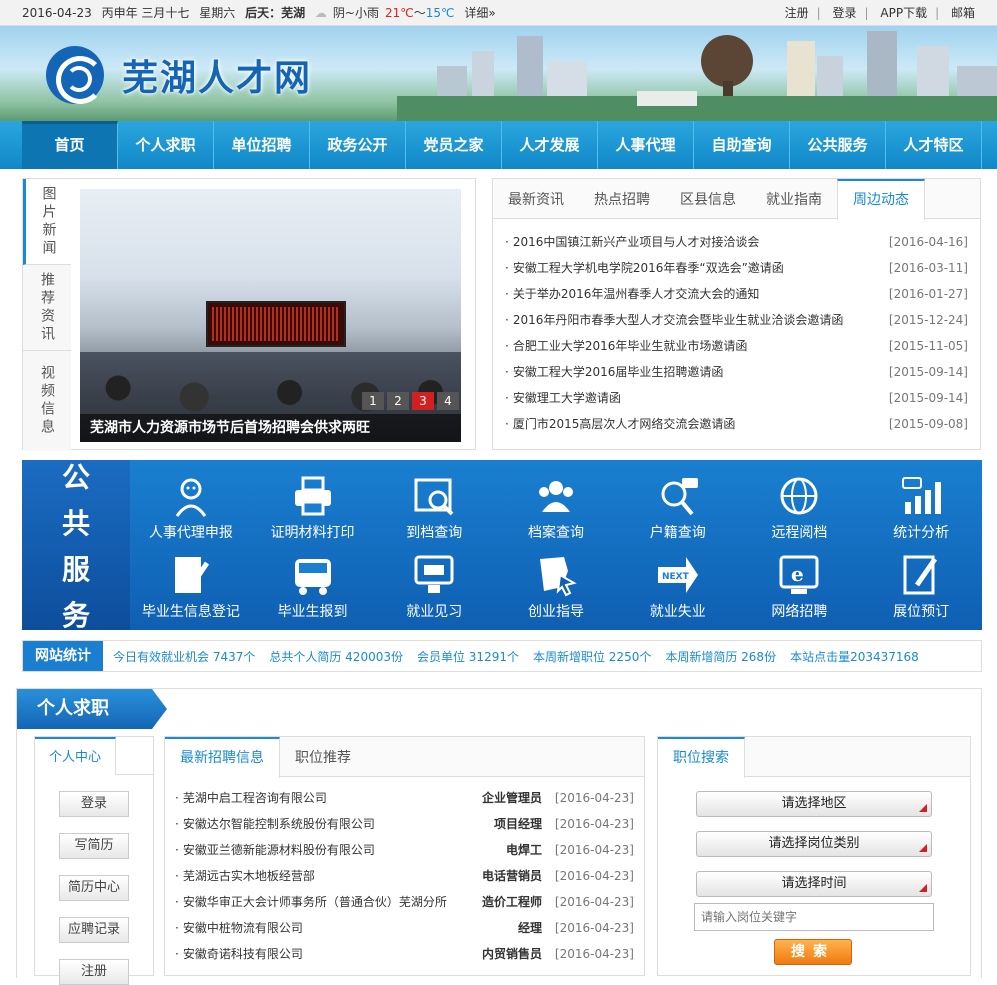  Describe the element at coordinates (632, 242) in the screenshot. I see `news-title: 2016中国镇江新兴产业项目与人才对接洽谈会` at that location.